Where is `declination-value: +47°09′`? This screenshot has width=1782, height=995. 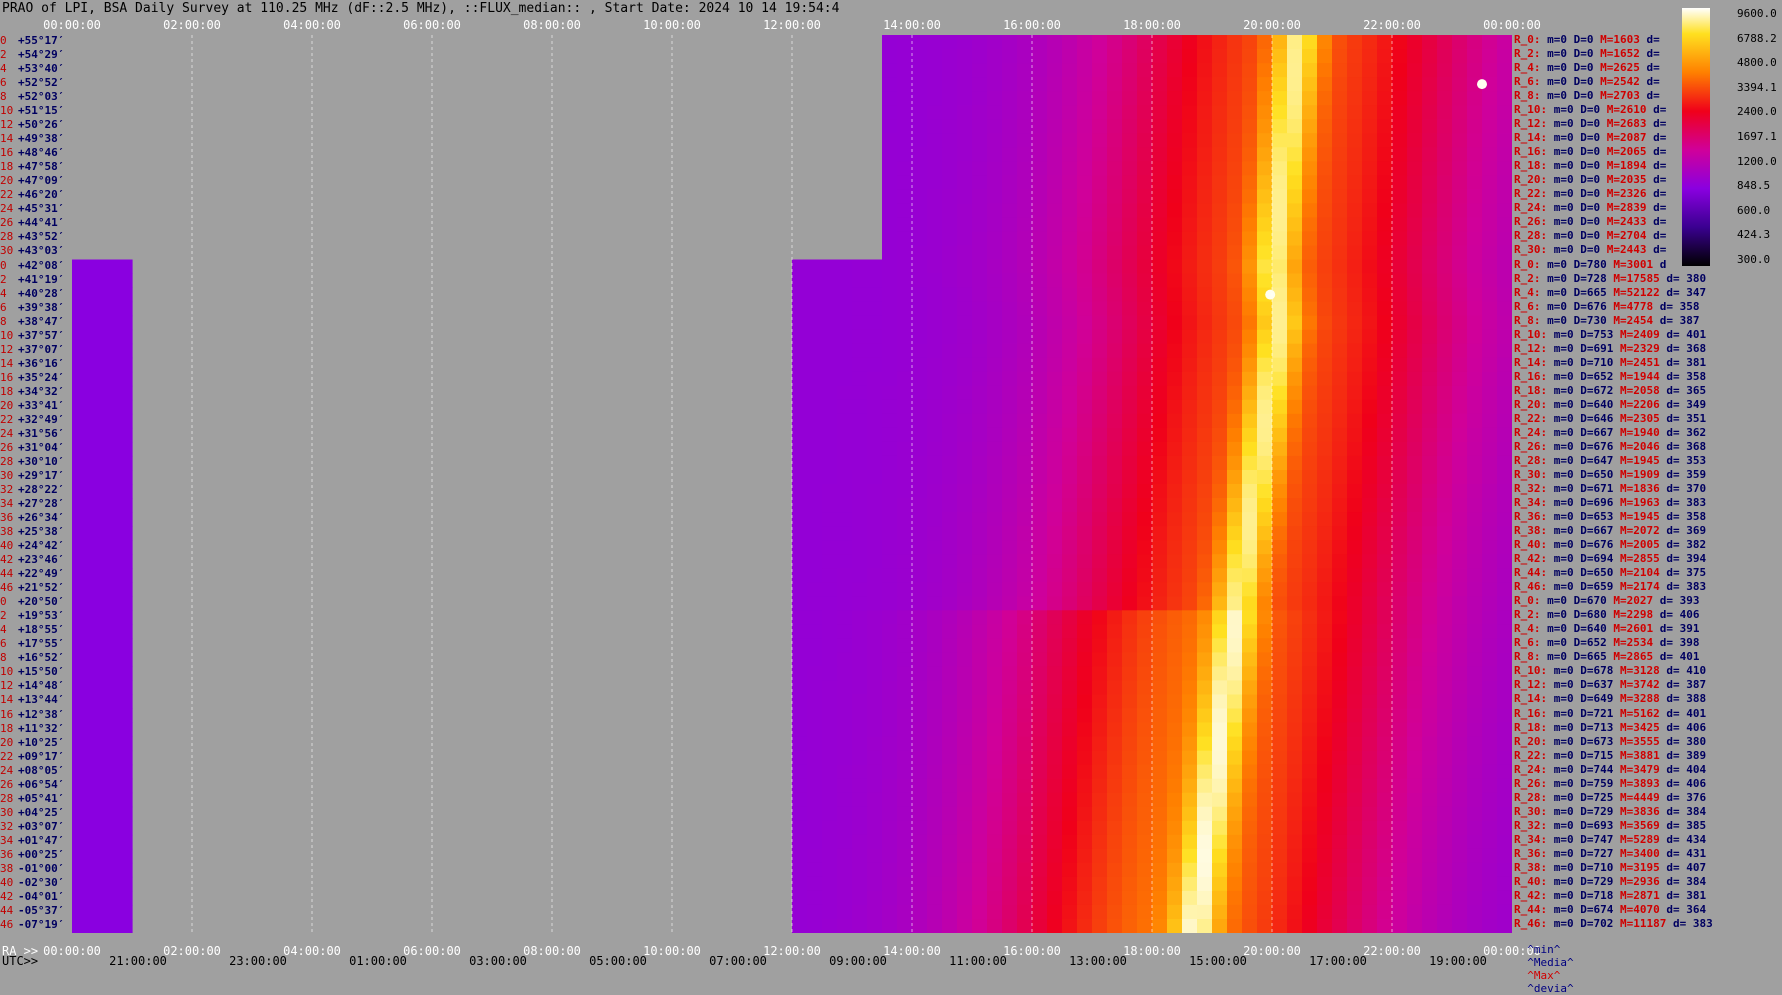
declination-value: +47°09′ is located at coordinates (41, 181).